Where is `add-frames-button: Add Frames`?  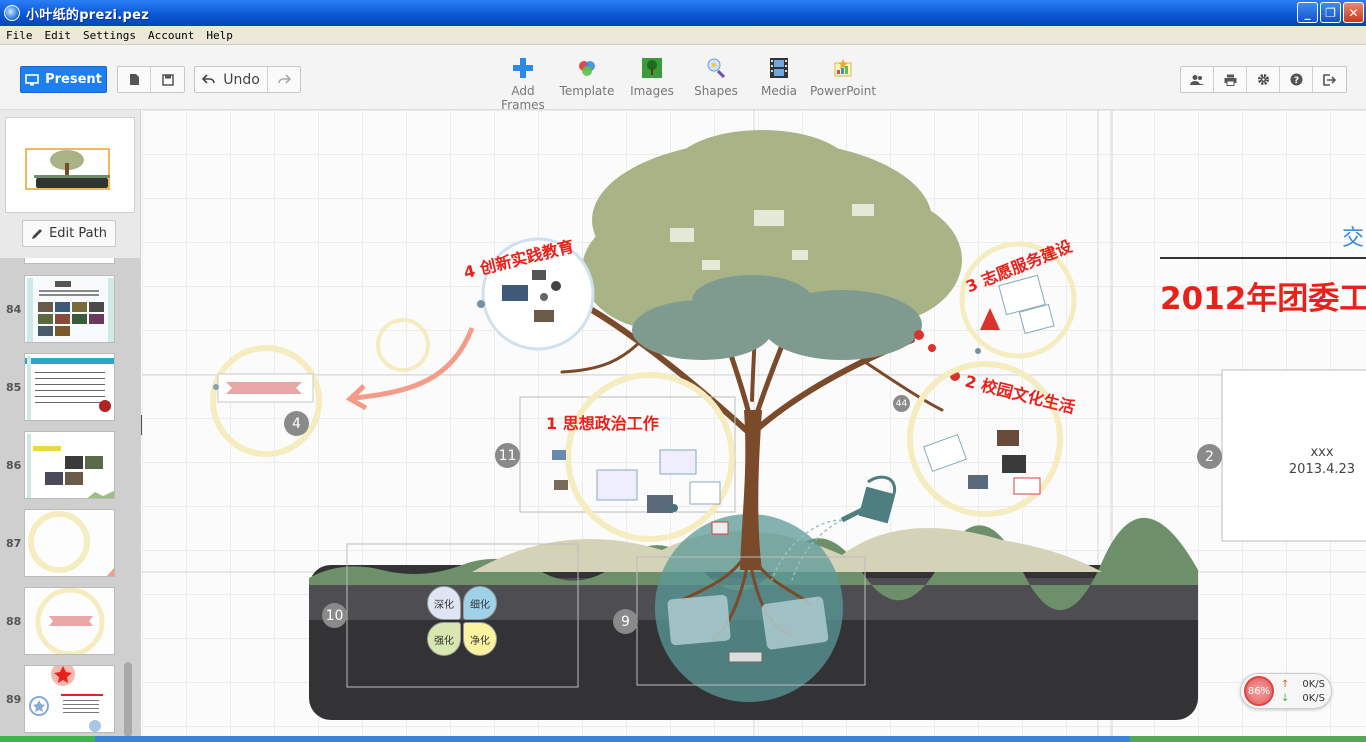
add-frames-button: Add Frames is located at coordinates (523, 83).